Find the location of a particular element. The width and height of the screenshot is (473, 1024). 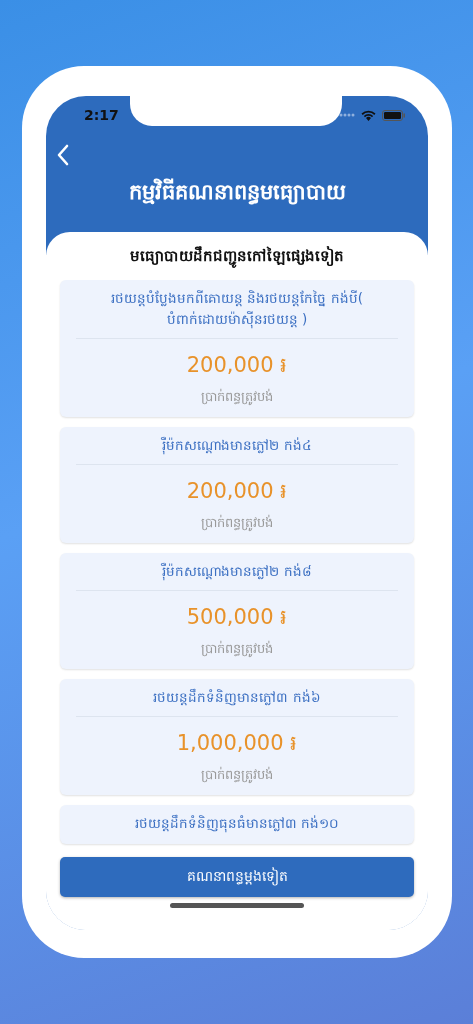

wifi-icon is located at coordinates (368, 115).